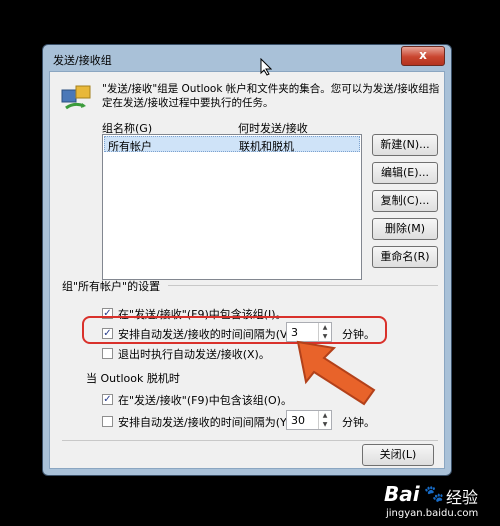  Describe the element at coordinates (107, 421) in the screenshot. I see `offline-auto-checkbox` at that location.